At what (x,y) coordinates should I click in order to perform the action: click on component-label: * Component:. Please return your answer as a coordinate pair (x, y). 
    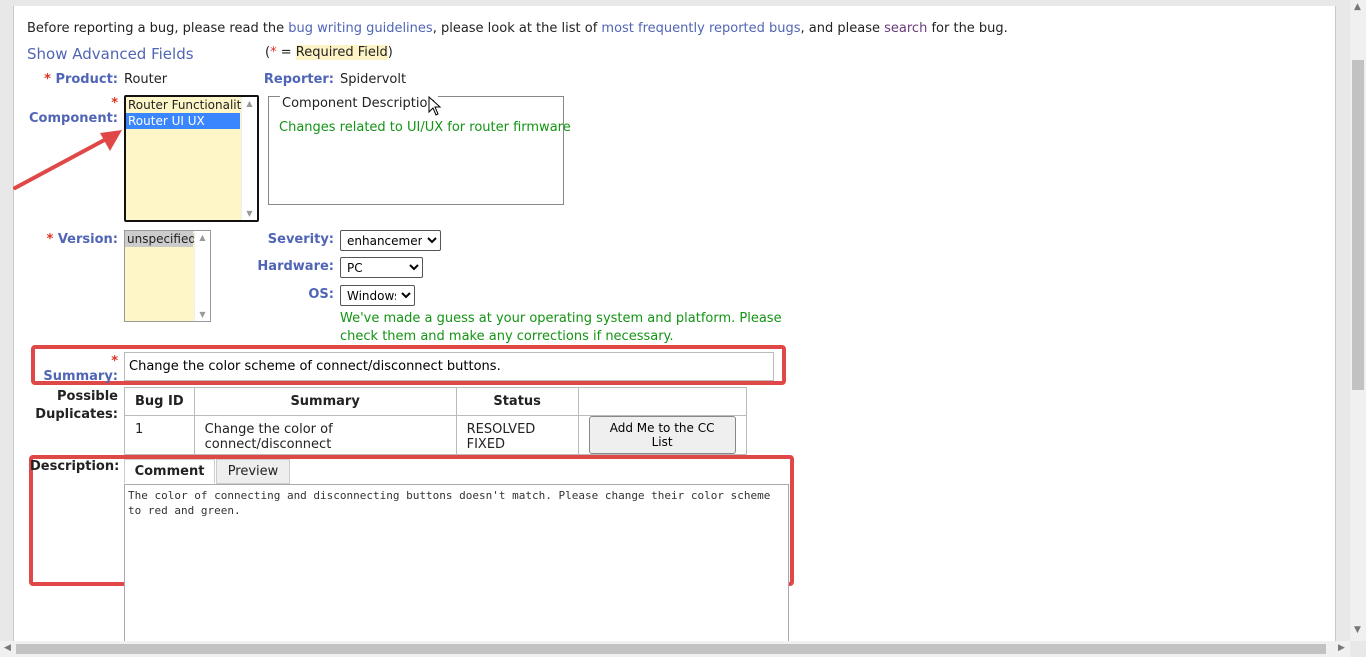
    Looking at the image, I should click on (73, 111).